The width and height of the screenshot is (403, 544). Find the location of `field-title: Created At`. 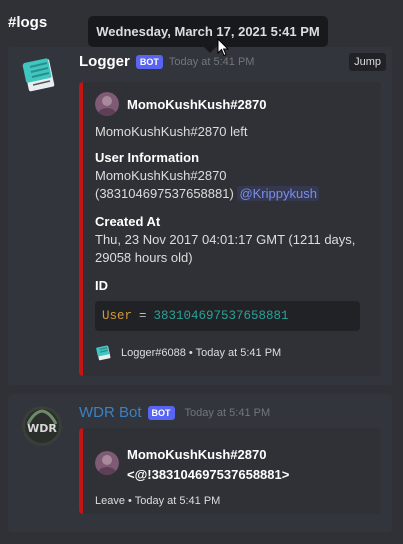

field-title: Created At is located at coordinates (128, 221).